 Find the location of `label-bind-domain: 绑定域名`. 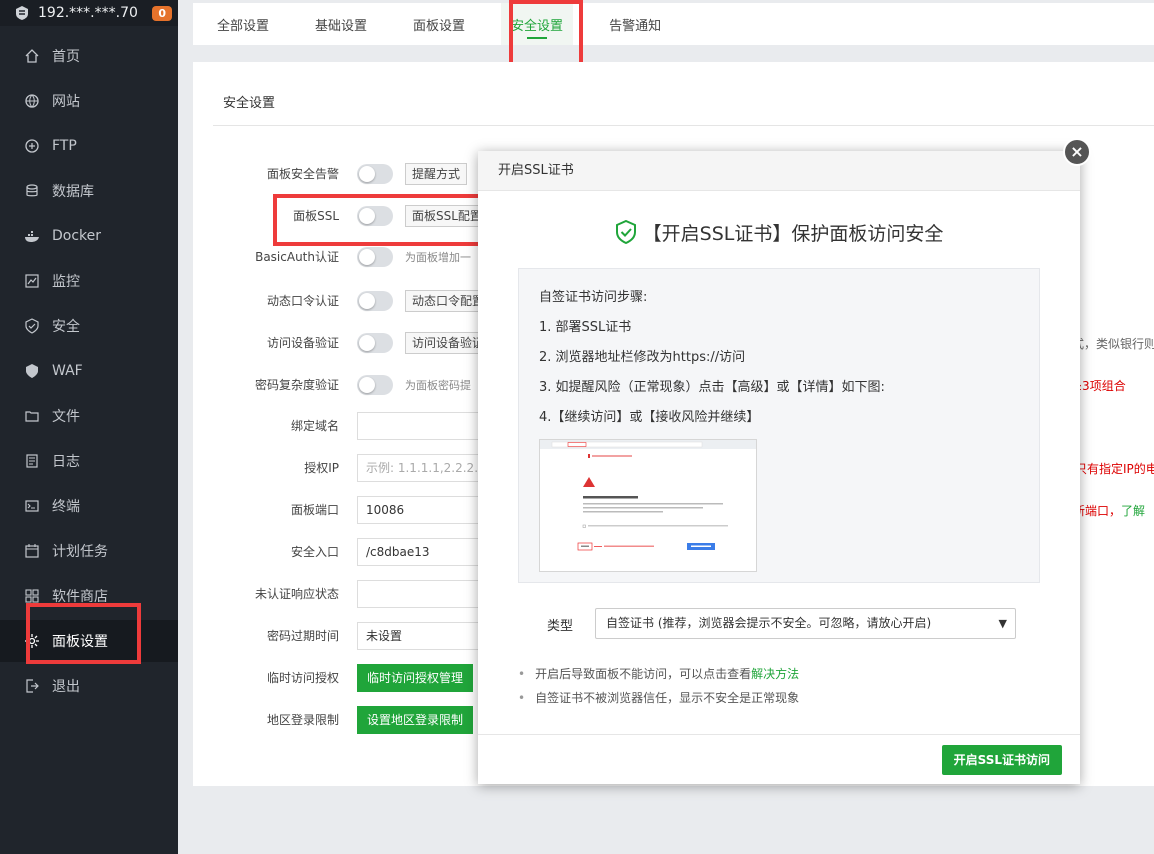

label-bind-domain: 绑定域名 is located at coordinates (314, 426).